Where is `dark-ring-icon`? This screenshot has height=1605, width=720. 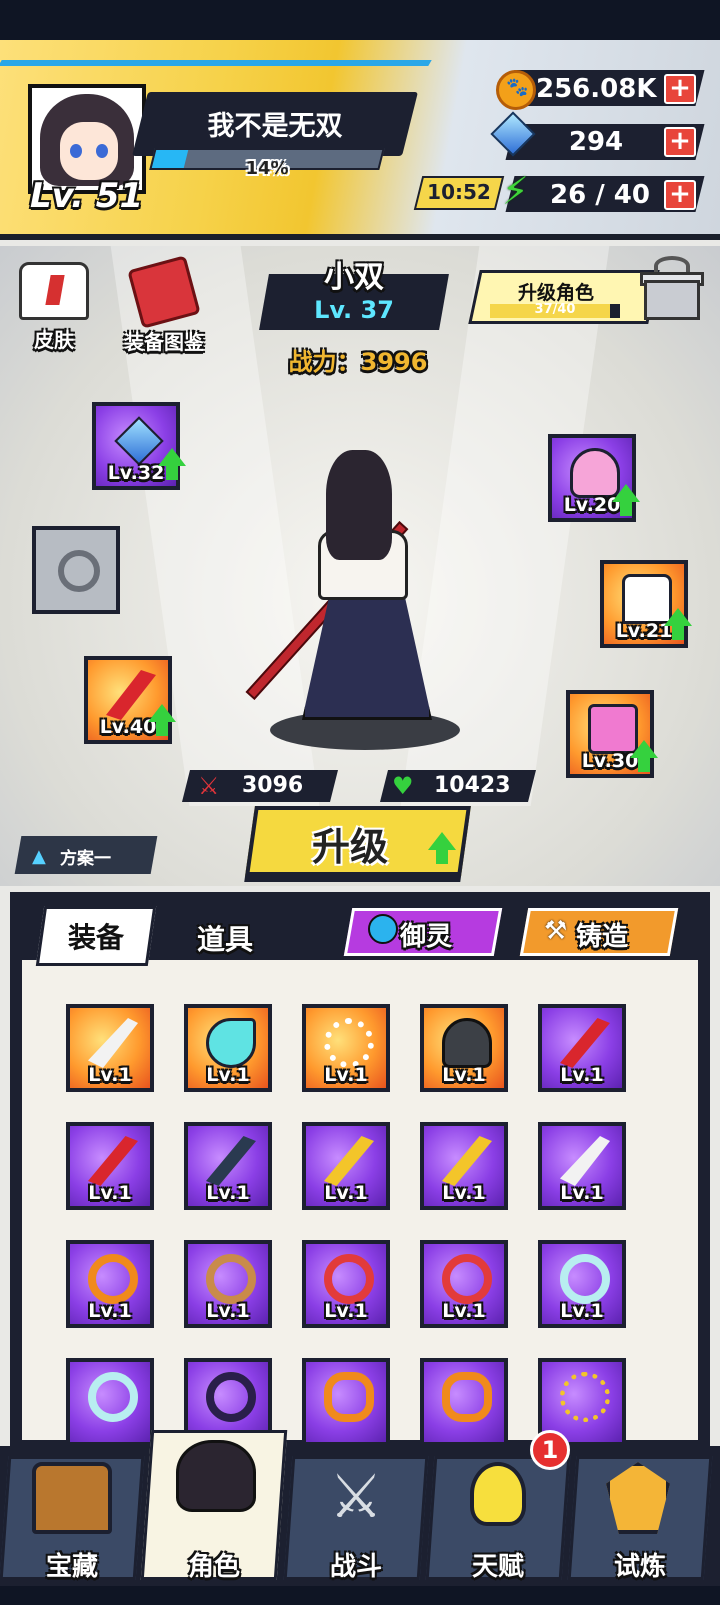 dark-ring-icon is located at coordinates (231, 1397).